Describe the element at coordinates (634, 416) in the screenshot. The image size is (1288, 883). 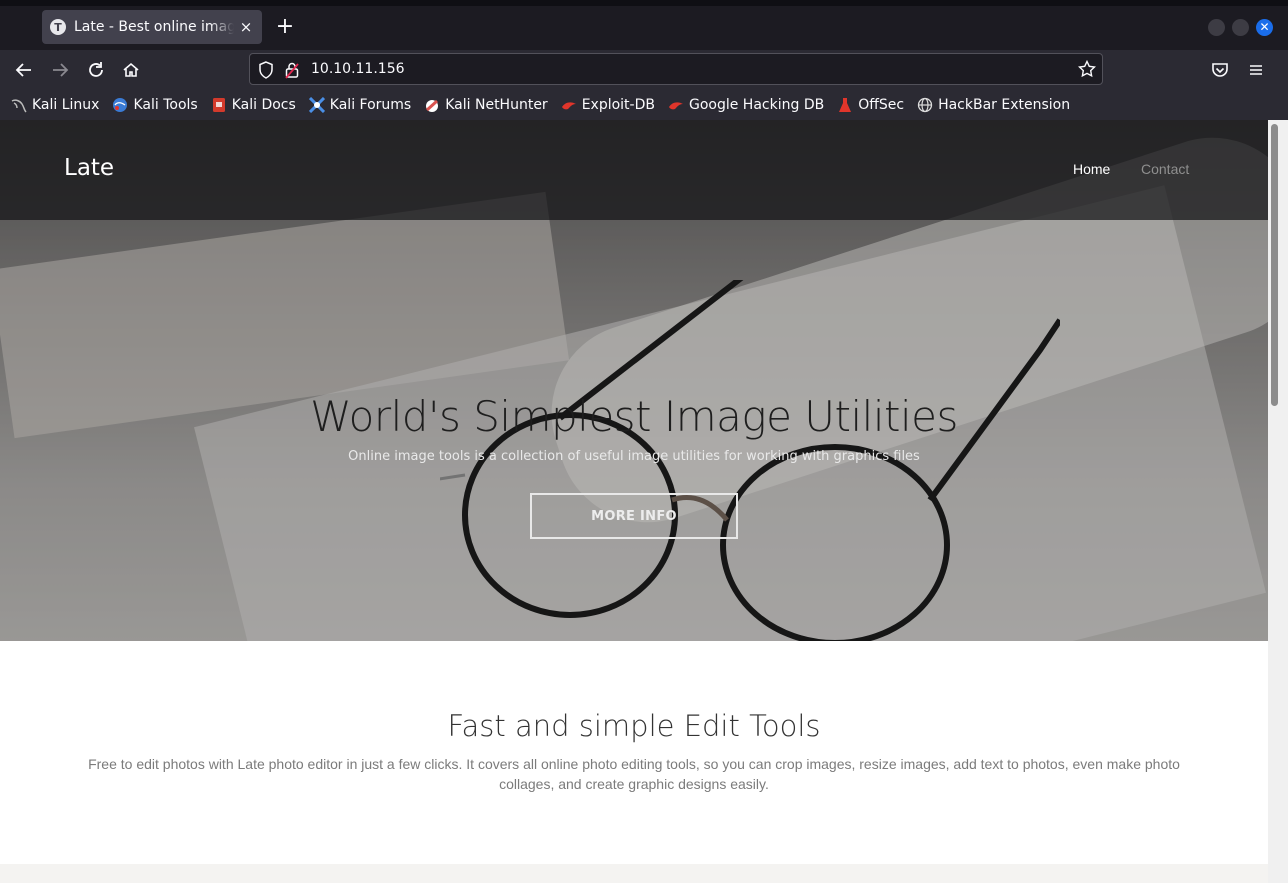
I see `hero-title: World's Simplest Image Utilities` at that location.